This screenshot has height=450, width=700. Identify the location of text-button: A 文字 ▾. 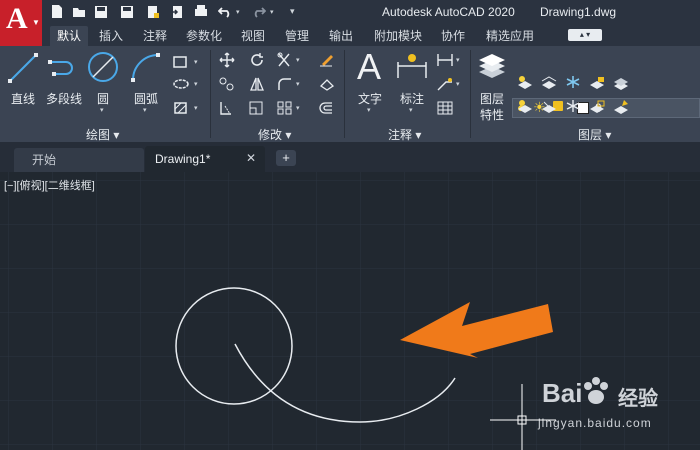
(370, 83).